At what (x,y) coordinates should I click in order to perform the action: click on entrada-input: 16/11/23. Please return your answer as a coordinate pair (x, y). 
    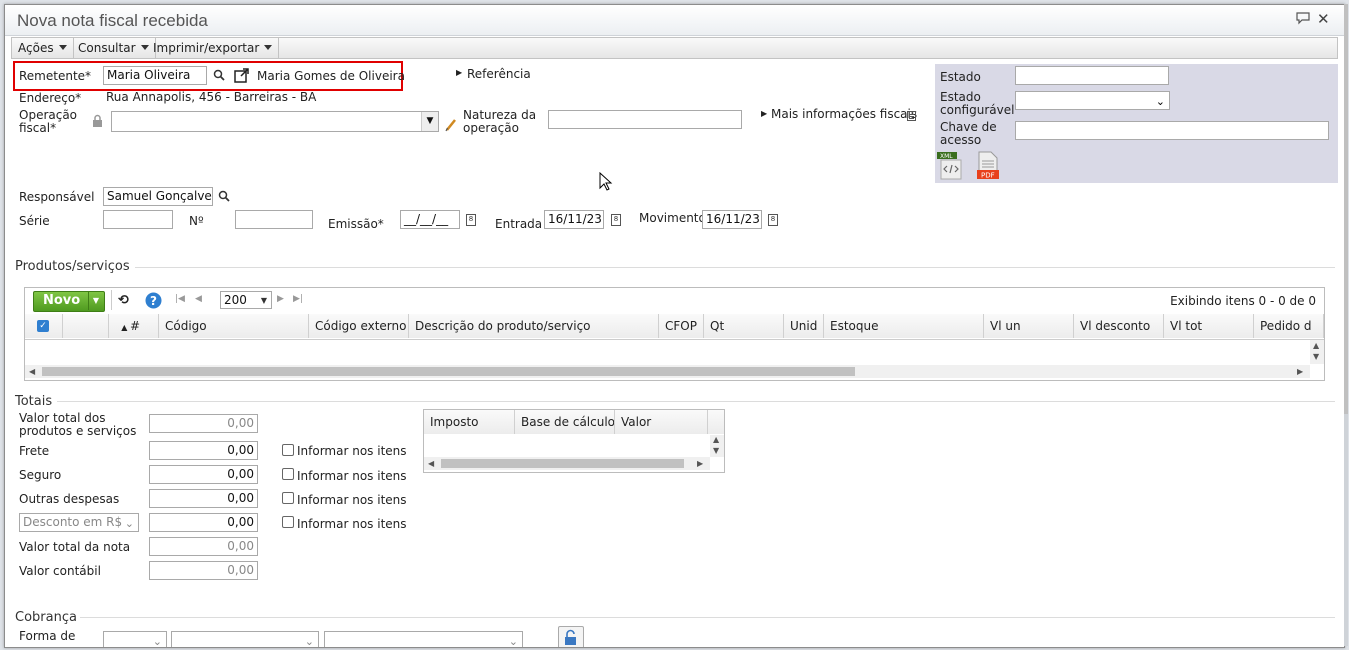
    Looking at the image, I should click on (574, 219).